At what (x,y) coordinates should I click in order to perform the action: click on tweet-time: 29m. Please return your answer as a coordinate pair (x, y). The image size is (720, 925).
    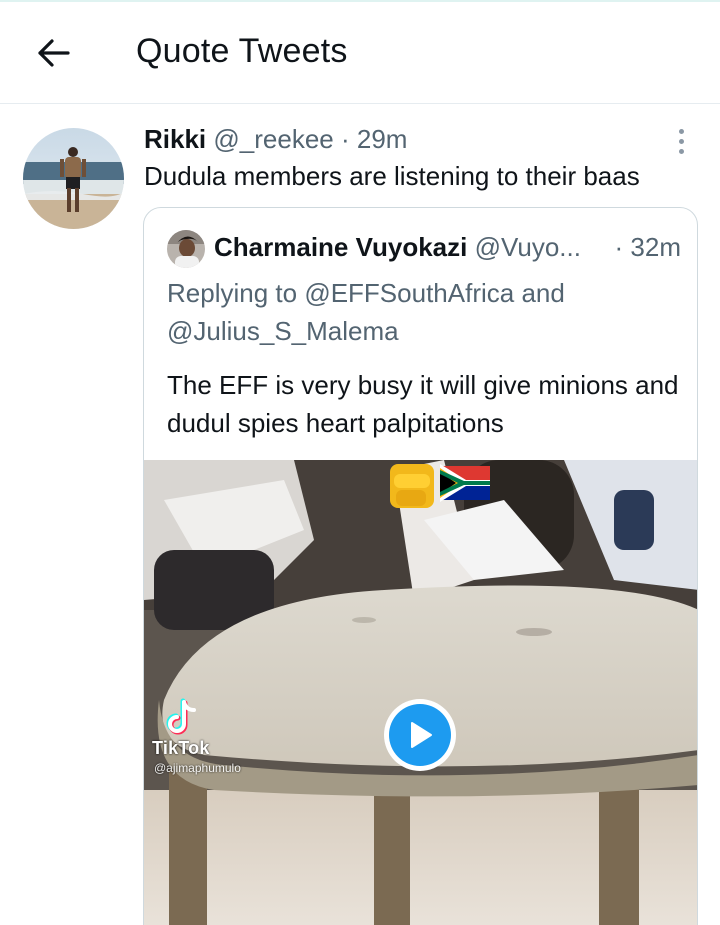
    Looking at the image, I should click on (382, 139).